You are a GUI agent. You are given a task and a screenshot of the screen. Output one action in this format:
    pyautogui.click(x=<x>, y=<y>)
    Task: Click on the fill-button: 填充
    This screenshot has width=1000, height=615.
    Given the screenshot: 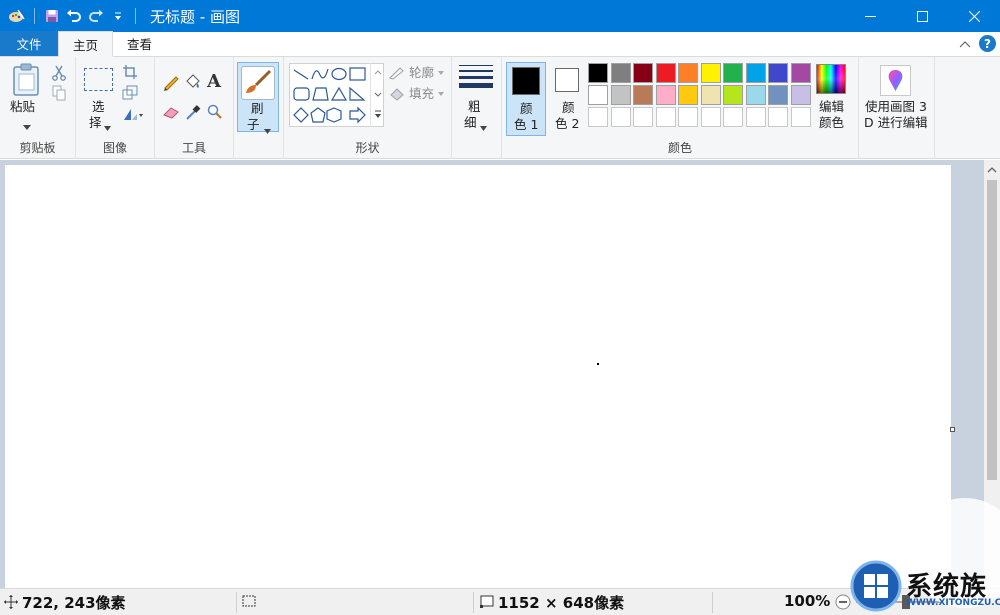 What is the action you would take?
    pyautogui.click(x=417, y=94)
    